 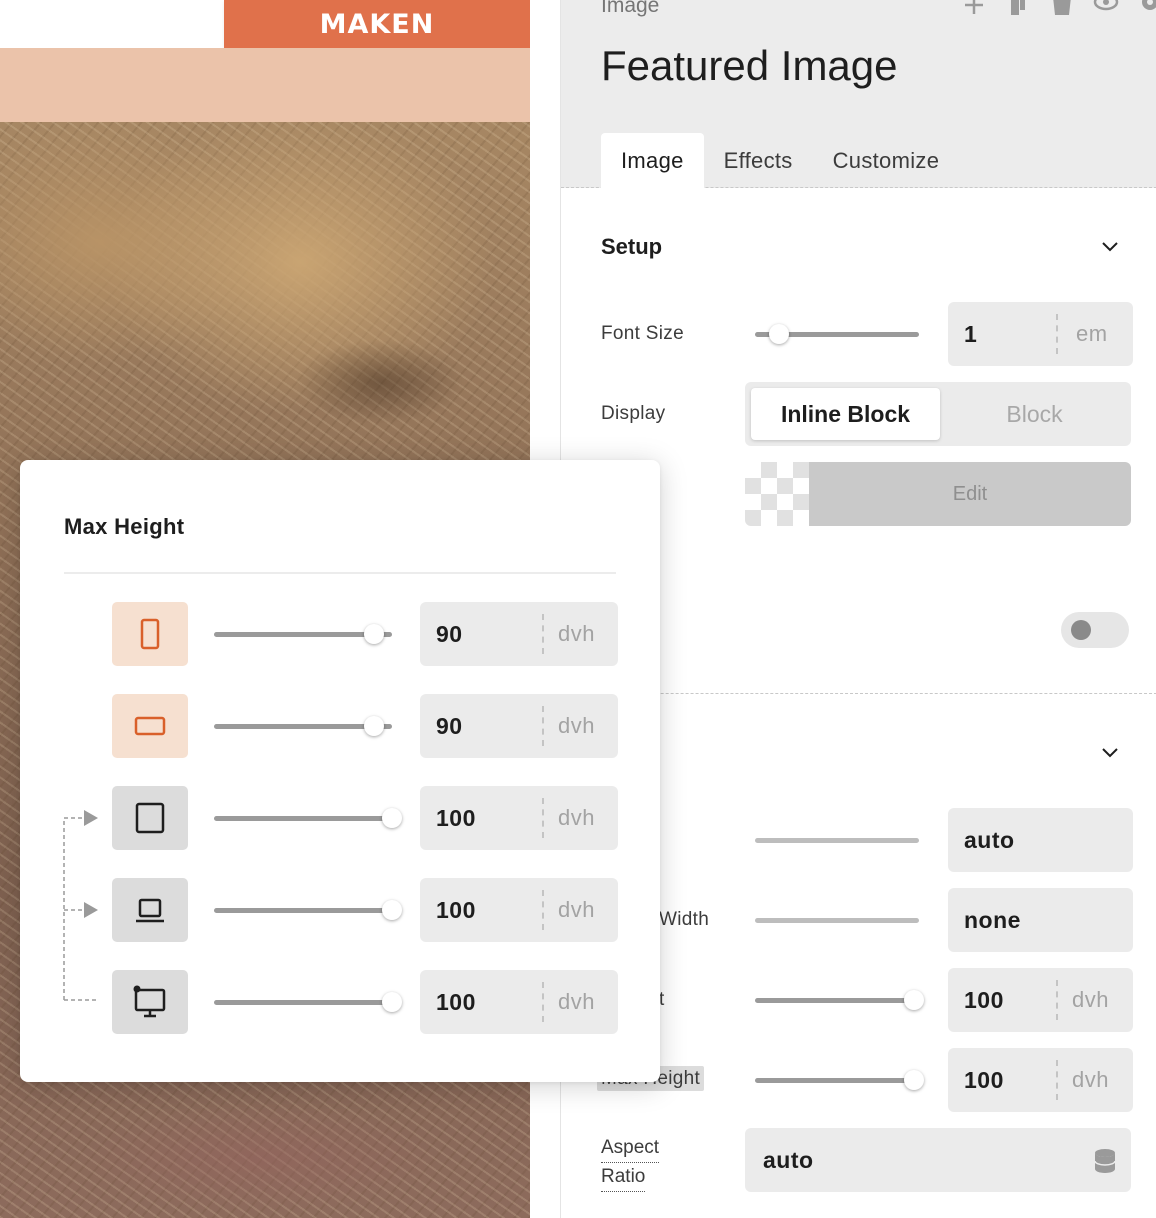 What do you see at coordinates (886, 160) in the screenshot?
I see `tab-customize: Customize` at bounding box center [886, 160].